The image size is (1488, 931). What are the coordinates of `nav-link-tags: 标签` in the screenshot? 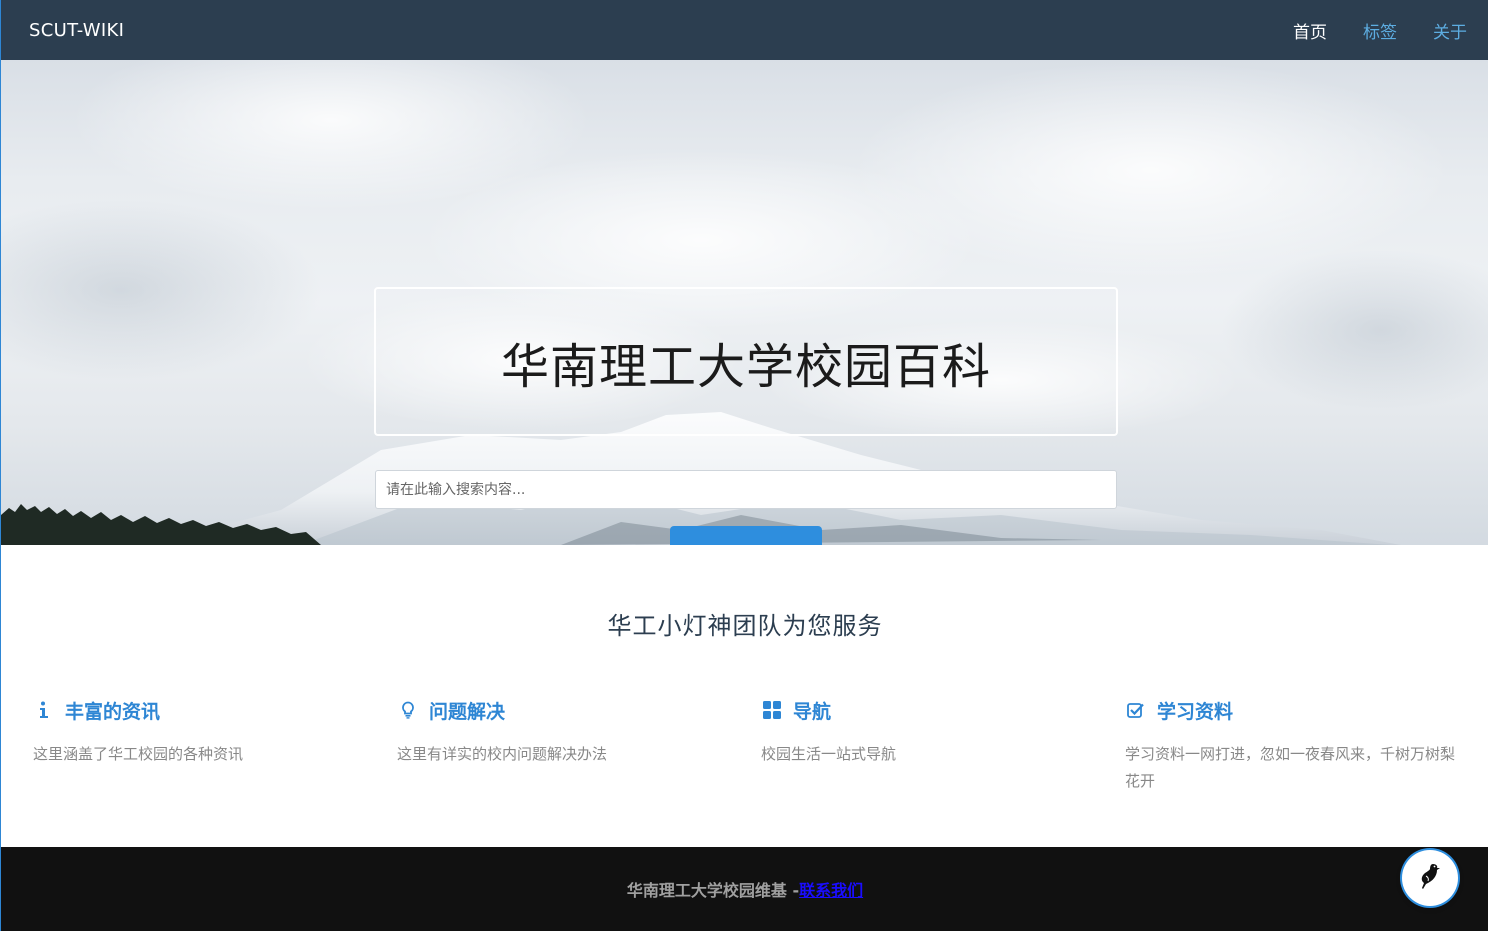 It's located at (1380, 30).